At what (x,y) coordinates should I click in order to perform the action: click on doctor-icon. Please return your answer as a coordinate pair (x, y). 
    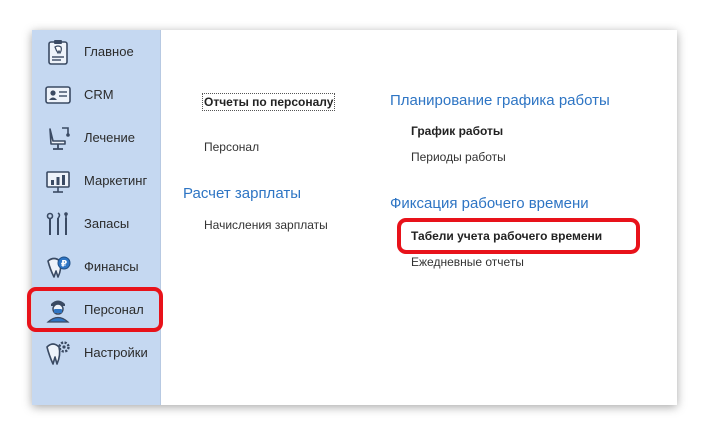
    Looking at the image, I should click on (58, 310).